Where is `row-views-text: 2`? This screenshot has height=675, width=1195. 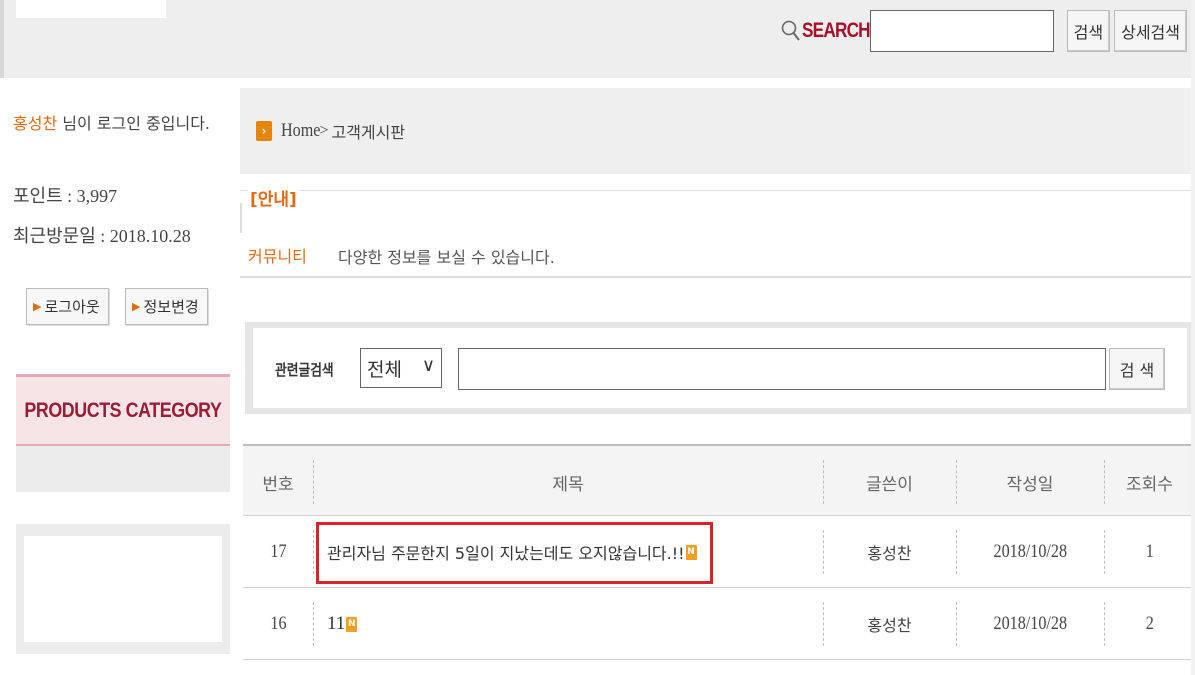
row-views-text: 2 is located at coordinates (1149, 623).